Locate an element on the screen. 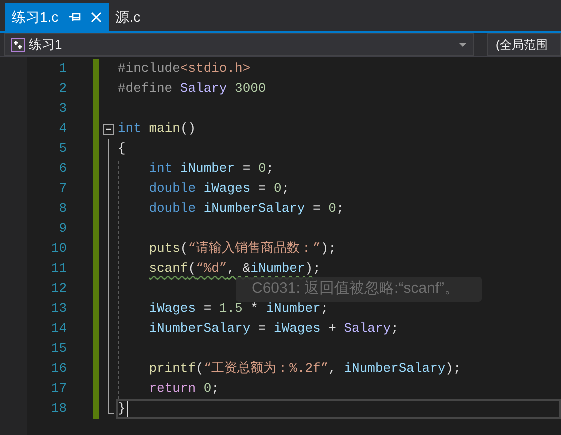  warning-tooltip: C6031: 返回值被忽略:“scanf”。 is located at coordinates (359, 289).